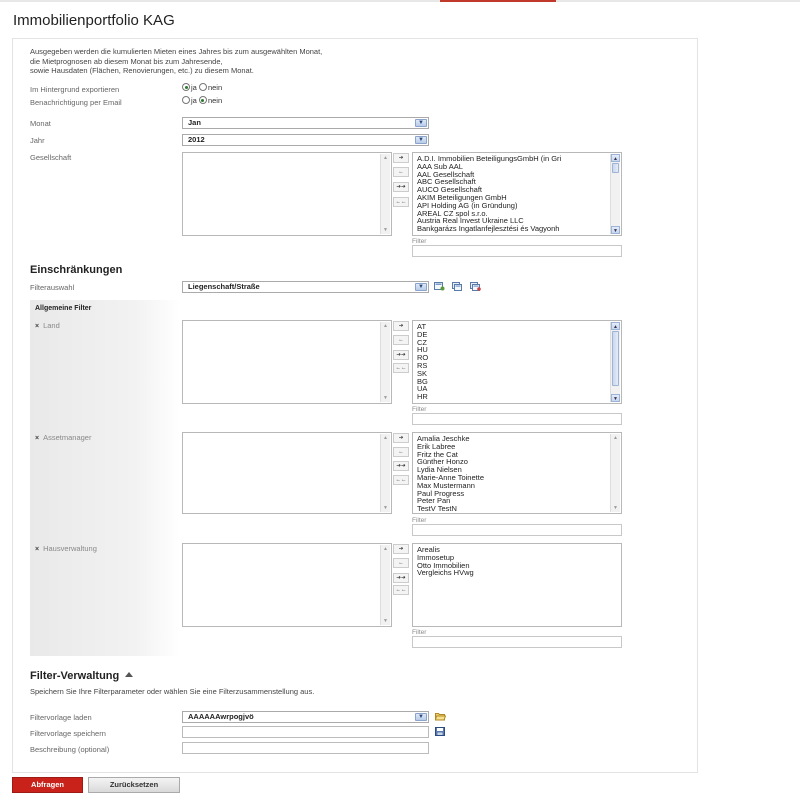  Describe the element at coordinates (287, 473) in the screenshot. I see `asset-manager-selected-list: ▲ ▼` at that location.